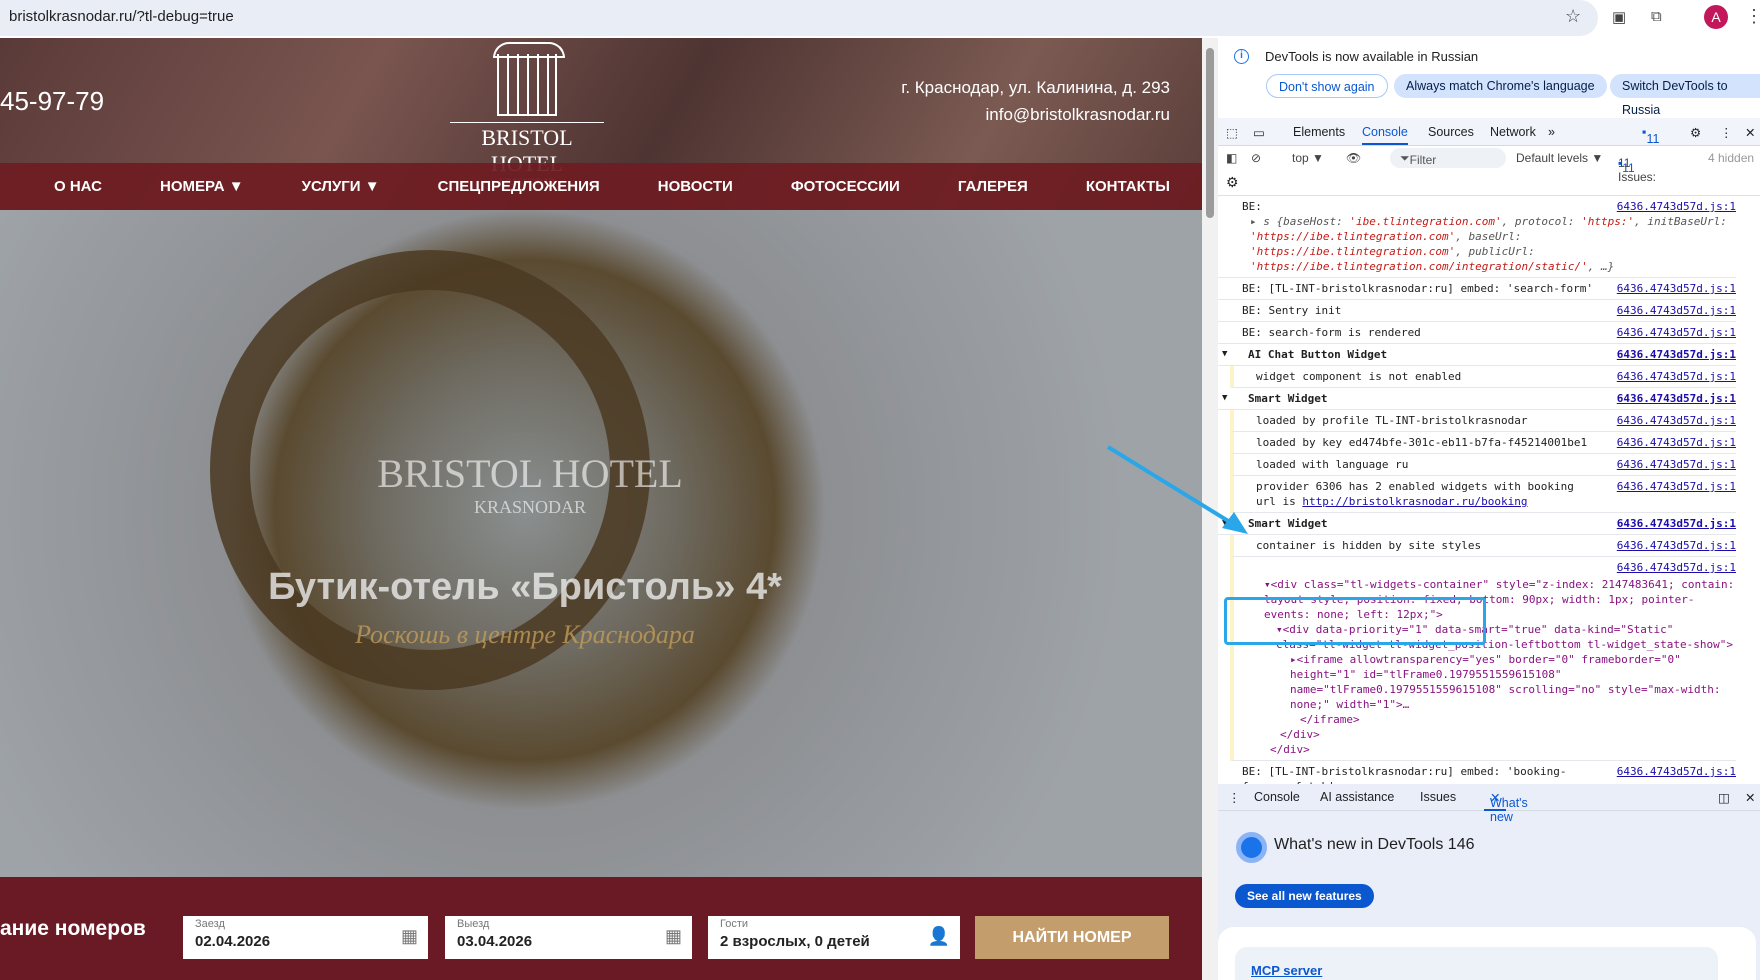 Image resolution: width=1760 pixels, height=980 pixels. Describe the element at coordinates (1128, 186) in the screenshot. I see `nav-contacts: КОНТАКТЫ` at that location.